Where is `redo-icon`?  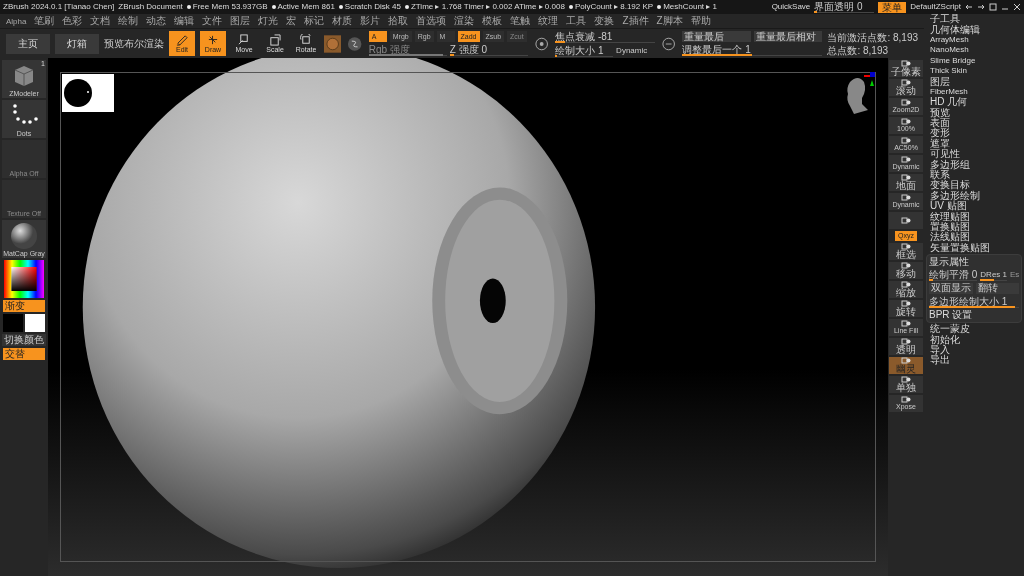 redo-icon is located at coordinates (981, 7).